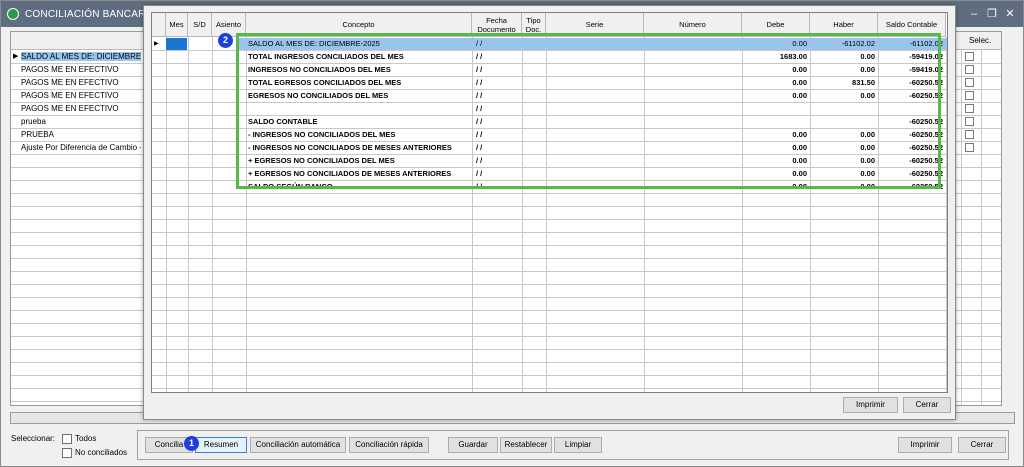 This screenshot has height=467, width=1024. I want to click on header-tipo: Tipo Doc., so click(534, 25).